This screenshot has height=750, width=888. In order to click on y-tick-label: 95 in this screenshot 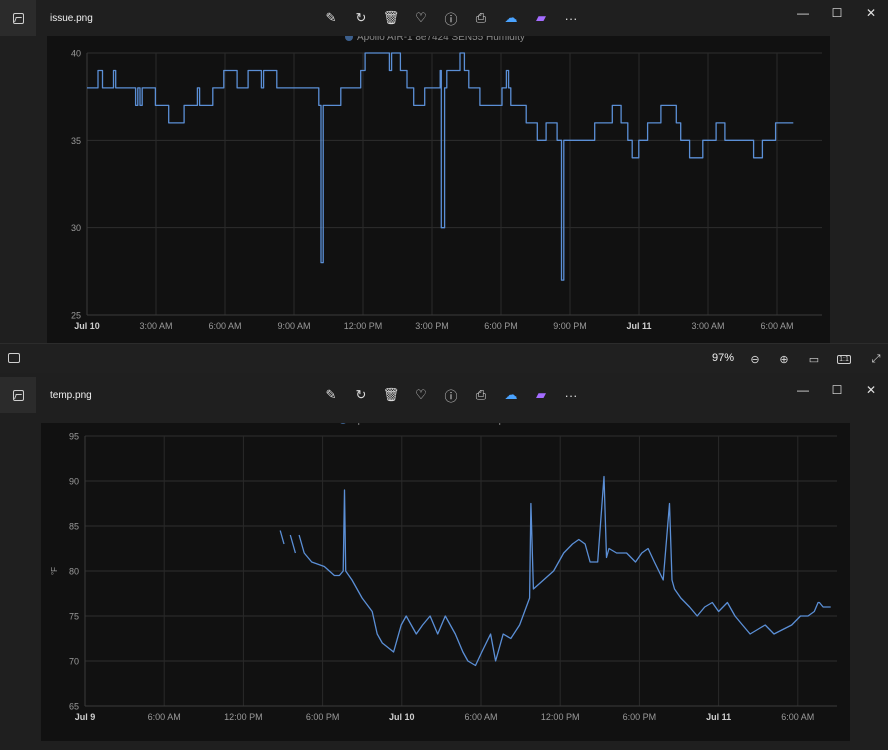, I will do `click(74, 437)`.